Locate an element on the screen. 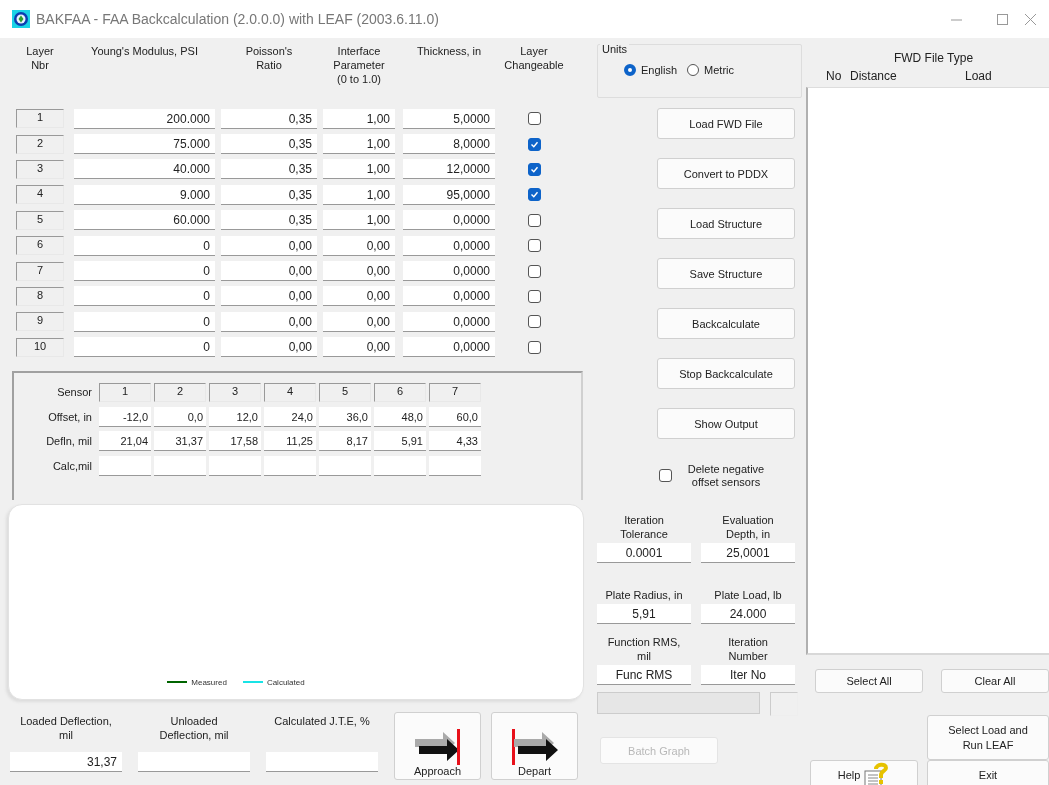 This screenshot has height=785, width=1049. deflection-field: 5,91 is located at coordinates (400, 441).